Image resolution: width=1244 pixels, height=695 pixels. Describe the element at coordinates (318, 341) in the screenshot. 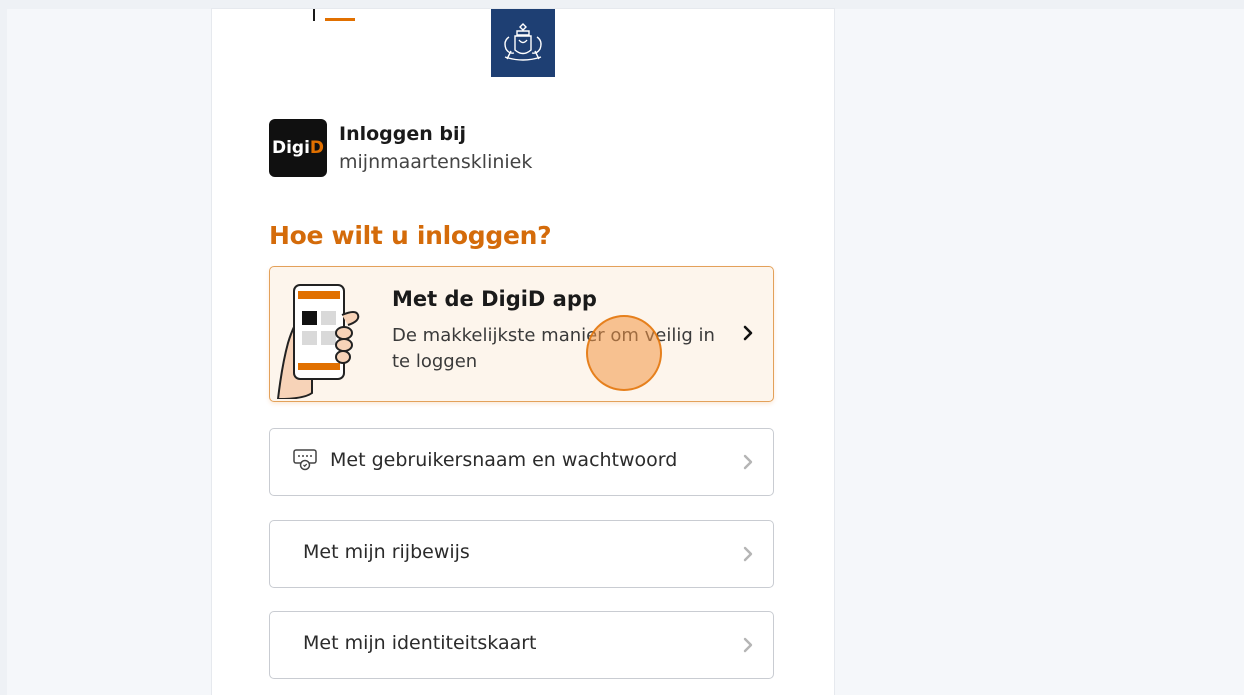

I see `phone-app-illustration` at that location.